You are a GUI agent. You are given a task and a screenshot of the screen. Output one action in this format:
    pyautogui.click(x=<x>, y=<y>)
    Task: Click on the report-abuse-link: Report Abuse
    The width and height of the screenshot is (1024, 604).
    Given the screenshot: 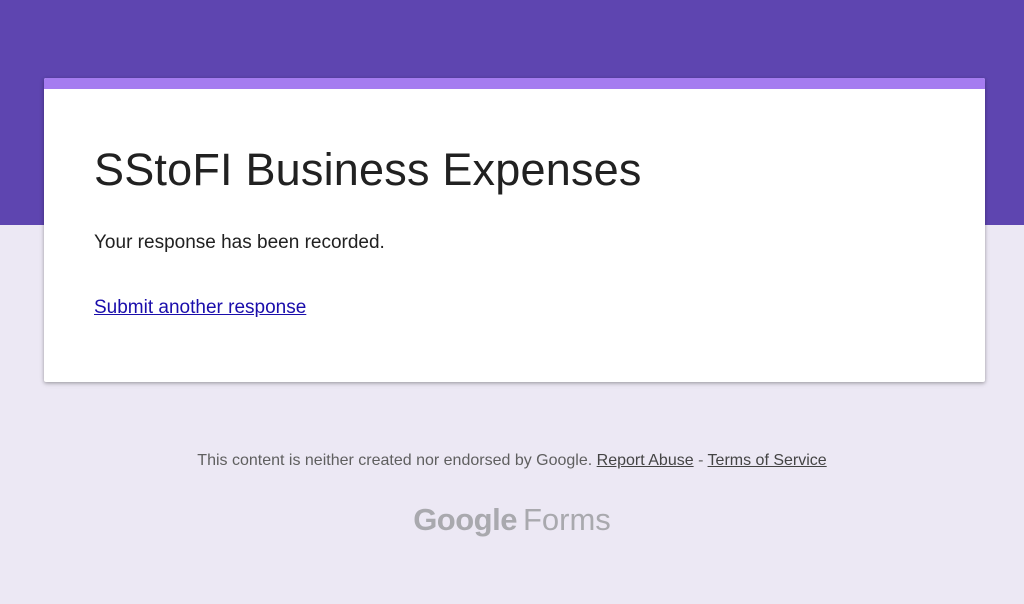 What is the action you would take?
    pyautogui.click(x=645, y=460)
    